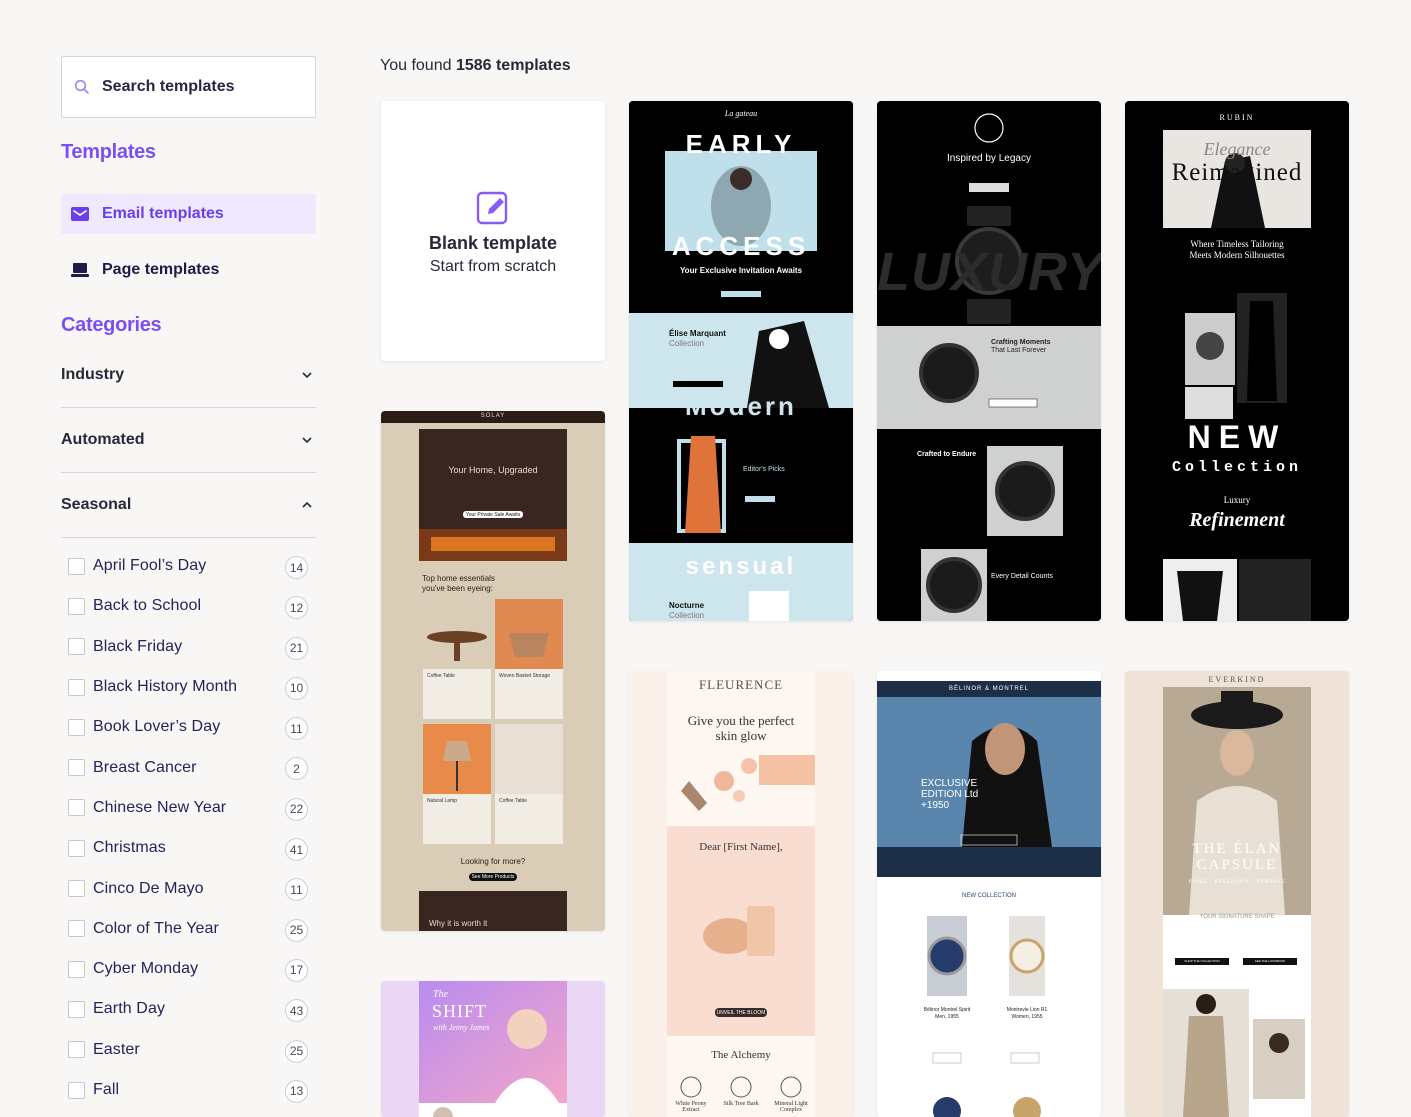 Image resolution: width=1411 pixels, height=1117 pixels. Describe the element at coordinates (1027, 1017) in the screenshot. I see `tpl-text: Women, 1955` at that location.